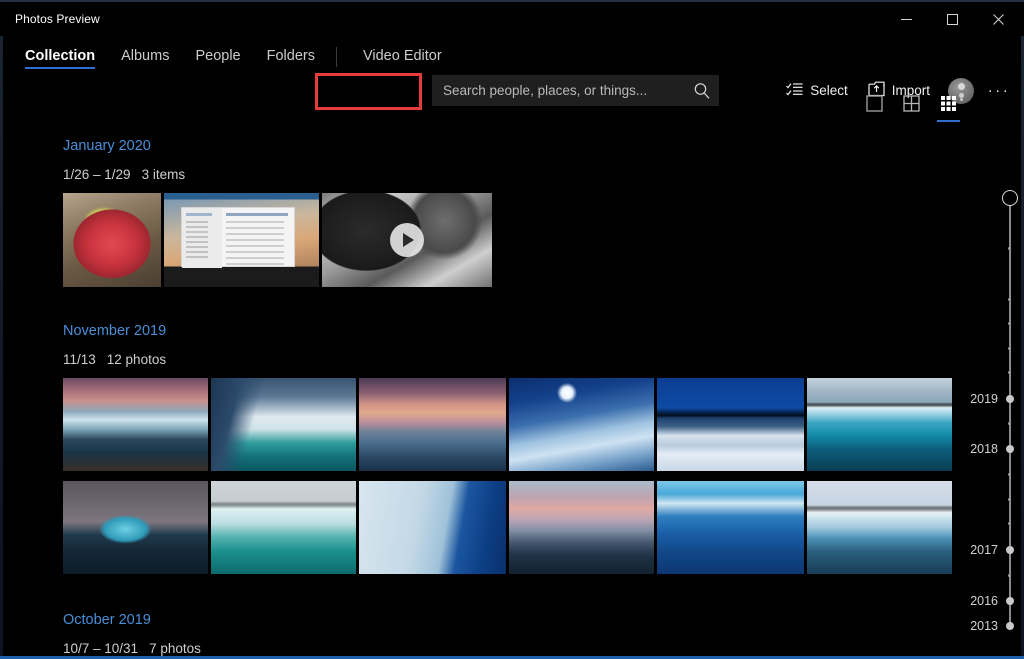 The image size is (1024, 659). I want to click on minimize-button, so click(906, 19).